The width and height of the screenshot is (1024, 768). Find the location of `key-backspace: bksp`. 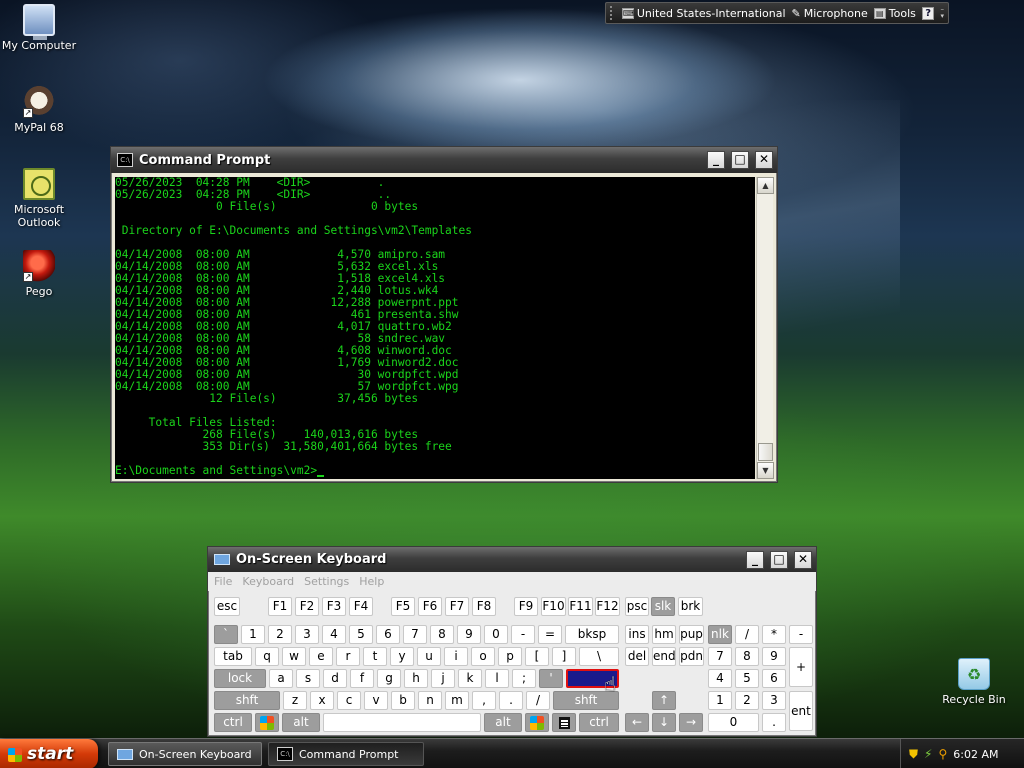

key-backspace: bksp is located at coordinates (592, 634).